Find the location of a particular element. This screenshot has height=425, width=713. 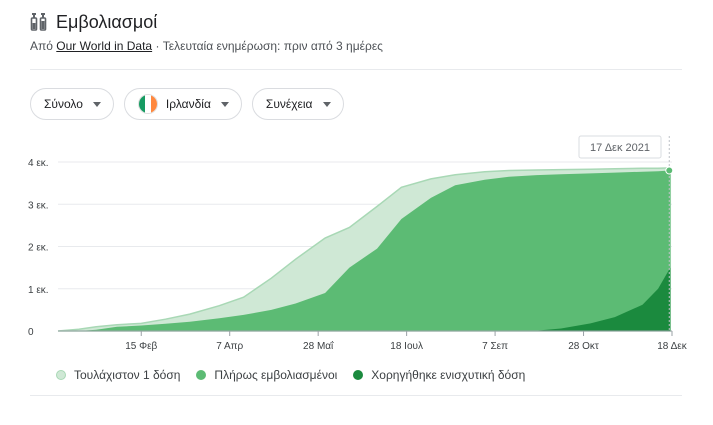

last-updated: · Τελευταία ενημέρωση: πριν από 3 ημέρες is located at coordinates (267, 46).